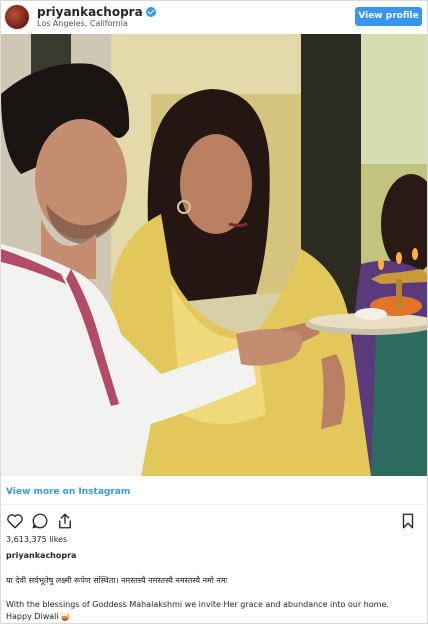 This screenshot has width=428, height=624. Describe the element at coordinates (39, 616) in the screenshot. I see `caption-greeting: Happy Diwali 🪔` at that location.